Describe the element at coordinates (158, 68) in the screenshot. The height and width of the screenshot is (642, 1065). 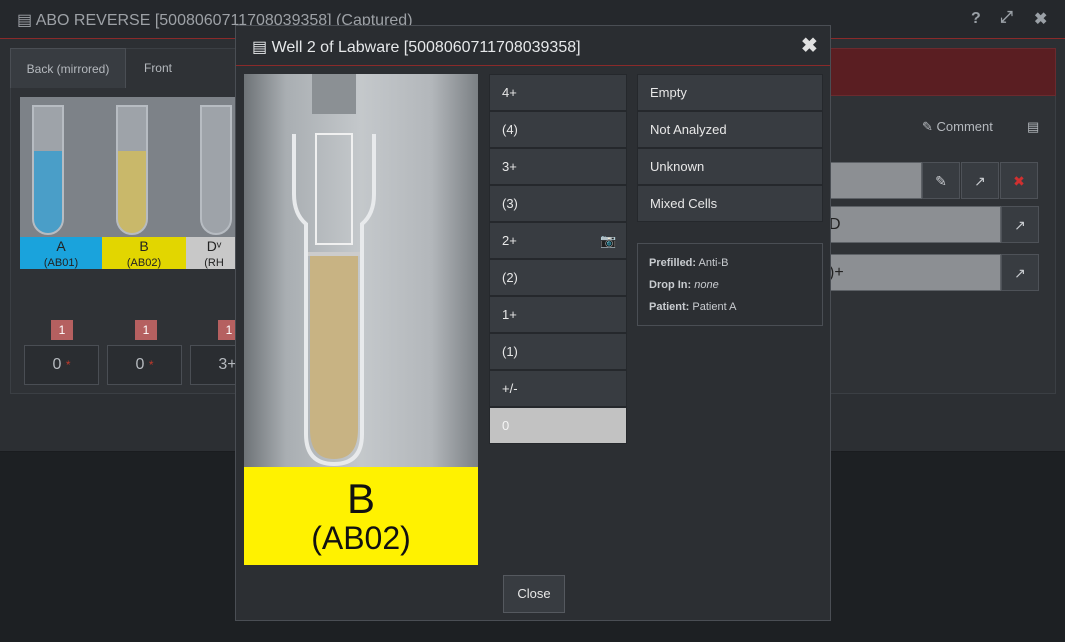
I see `tab-front: Front` at that location.